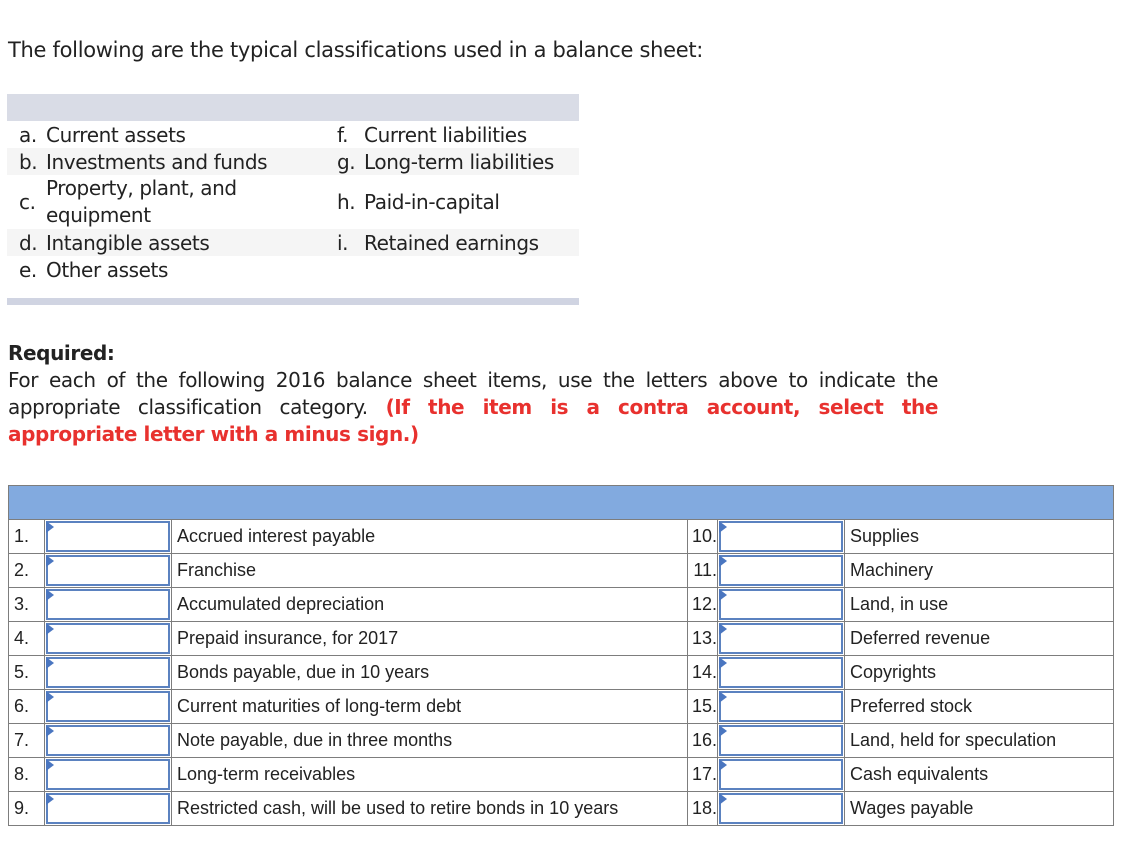  What do you see at coordinates (346, 161) in the screenshot?
I see `classification-letter: g.` at bounding box center [346, 161].